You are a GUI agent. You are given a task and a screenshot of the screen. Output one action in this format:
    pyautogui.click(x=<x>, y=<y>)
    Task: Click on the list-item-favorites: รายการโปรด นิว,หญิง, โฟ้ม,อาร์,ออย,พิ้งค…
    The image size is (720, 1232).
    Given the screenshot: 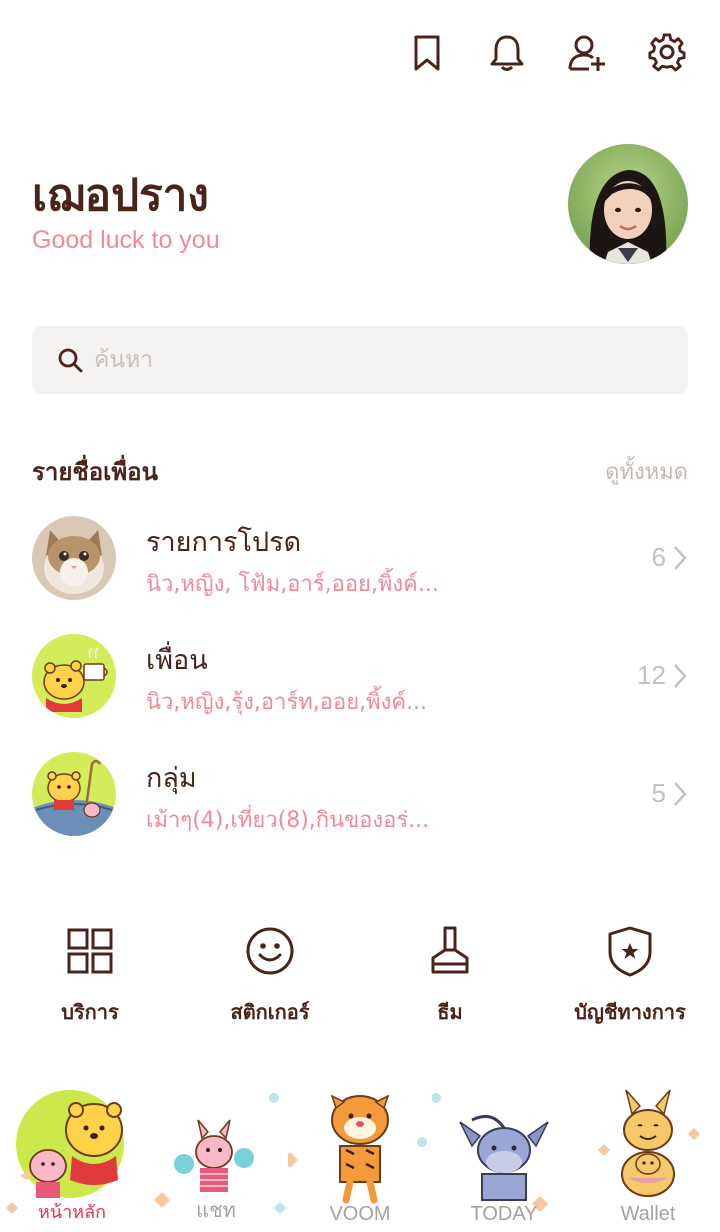 What is the action you would take?
    pyautogui.click(x=360, y=561)
    